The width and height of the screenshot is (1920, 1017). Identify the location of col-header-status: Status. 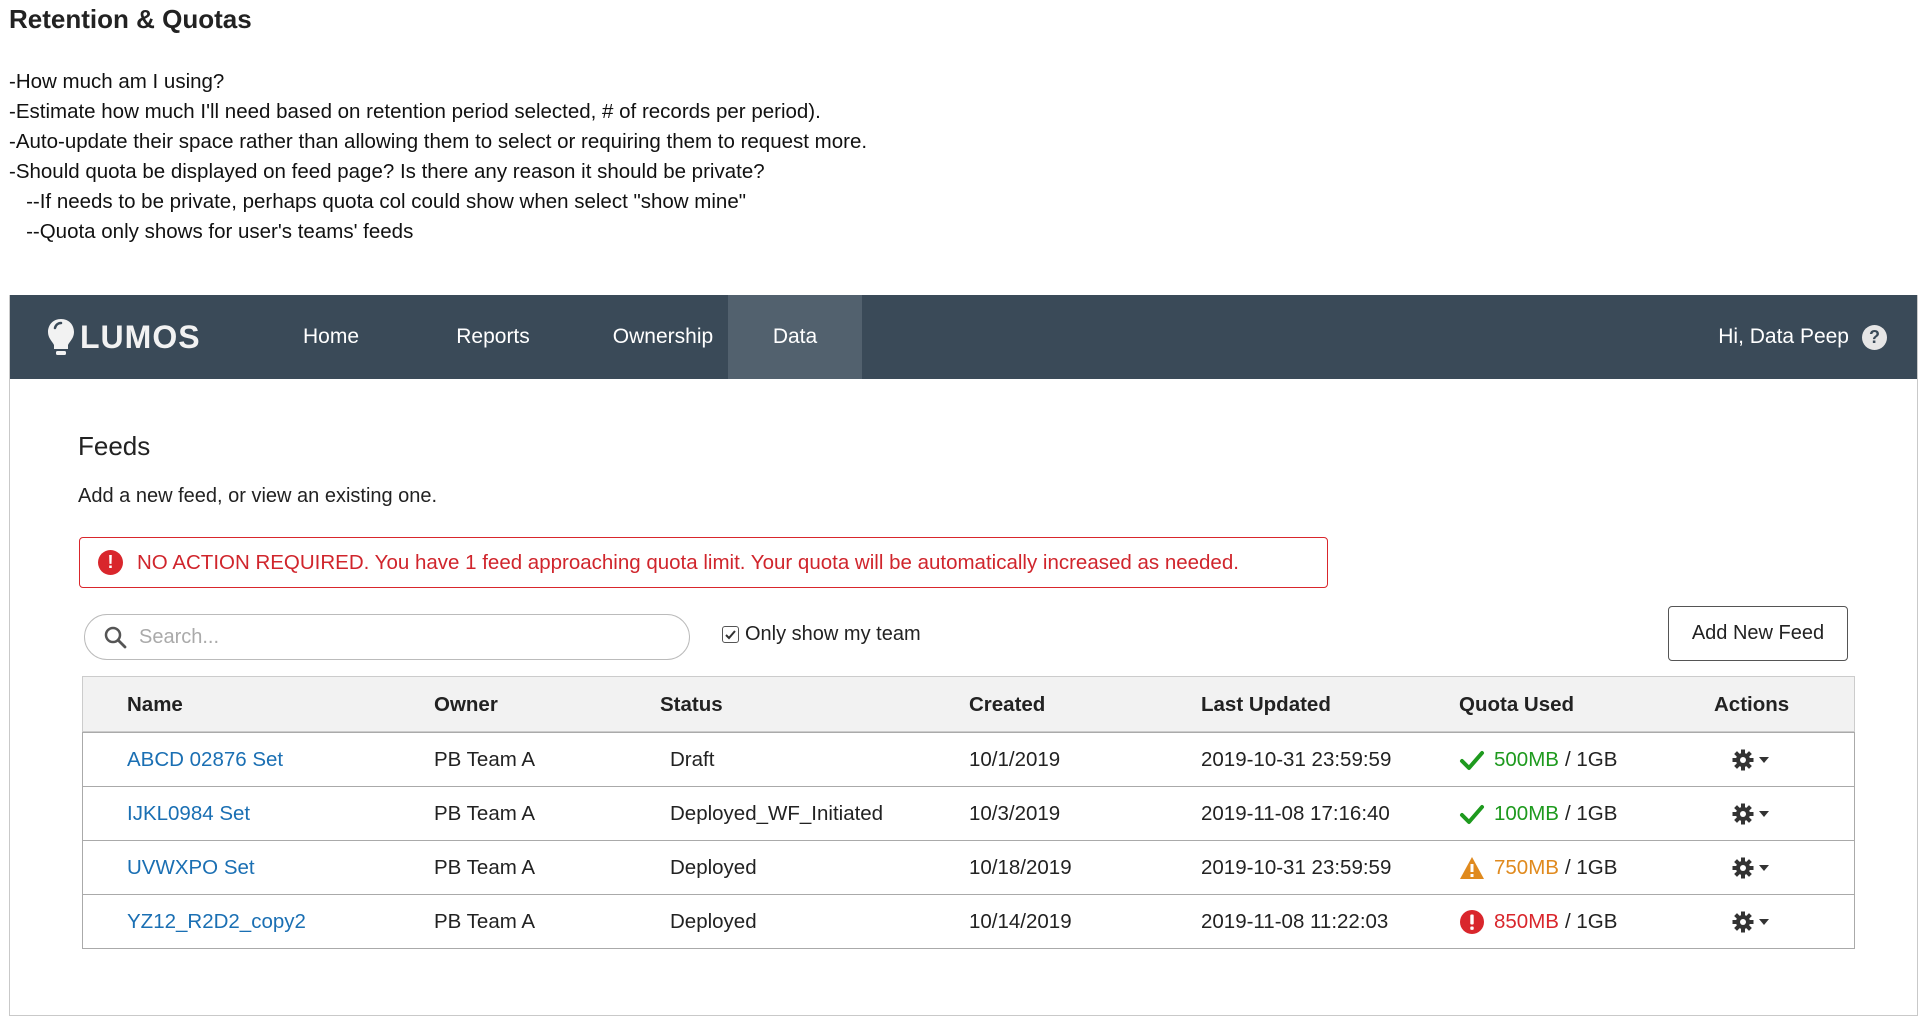
(691, 705).